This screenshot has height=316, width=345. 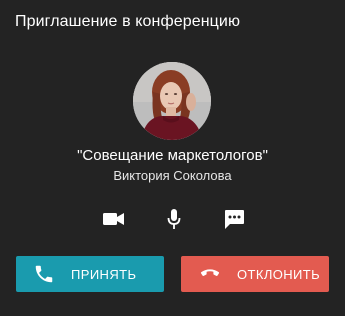 I want to click on accept-label: ПРИНЯТЬ, so click(x=104, y=274).